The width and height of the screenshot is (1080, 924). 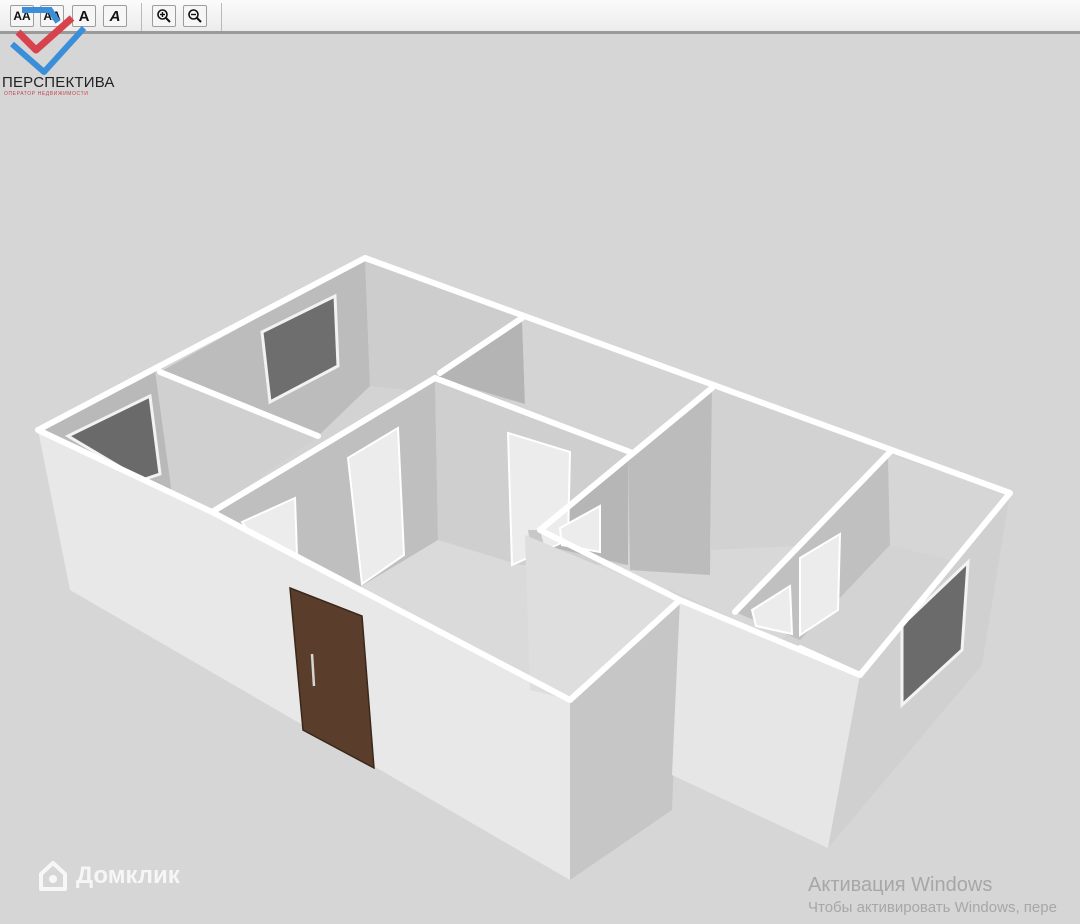 What do you see at coordinates (332, 678) in the screenshot?
I see `entry-door` at bounding box center [332, 678].